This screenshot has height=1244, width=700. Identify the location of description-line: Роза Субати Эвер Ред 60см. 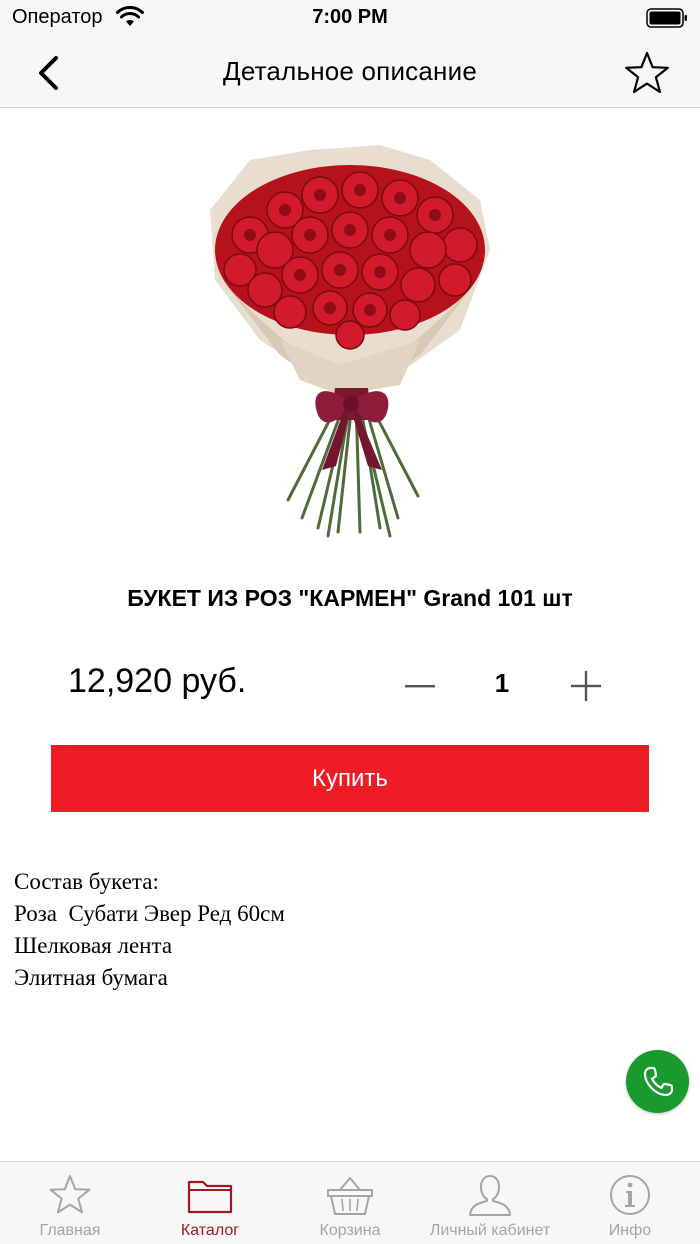
(149, 913).